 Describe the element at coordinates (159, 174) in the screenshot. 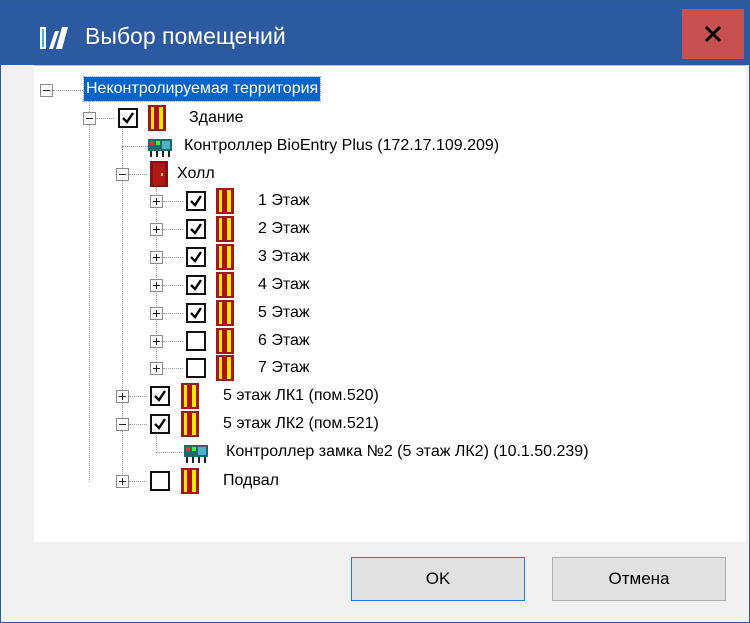

I see `door-red-icon` at that location.